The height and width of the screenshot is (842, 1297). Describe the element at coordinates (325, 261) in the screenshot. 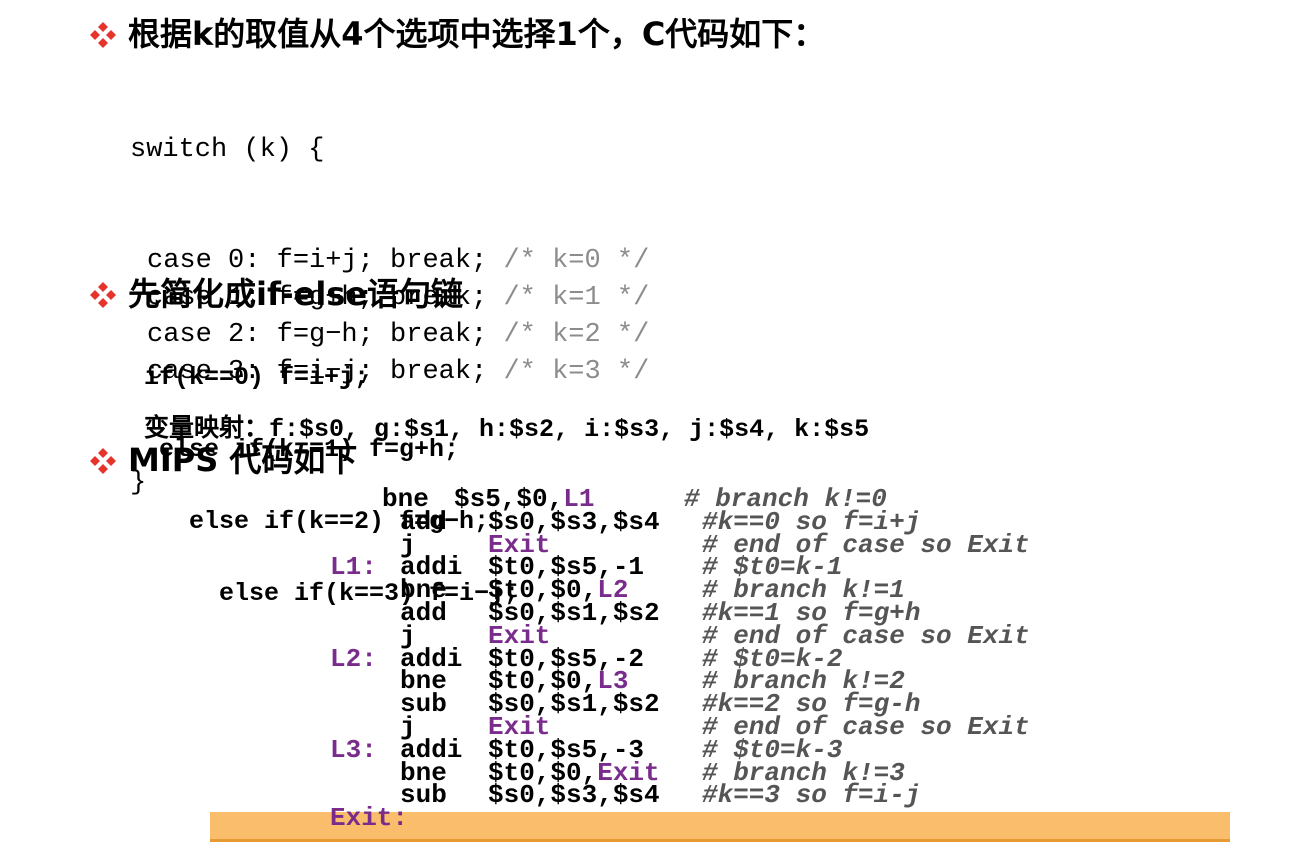

I see `c-case-code: case 0: f=i+j; break;` at that location.